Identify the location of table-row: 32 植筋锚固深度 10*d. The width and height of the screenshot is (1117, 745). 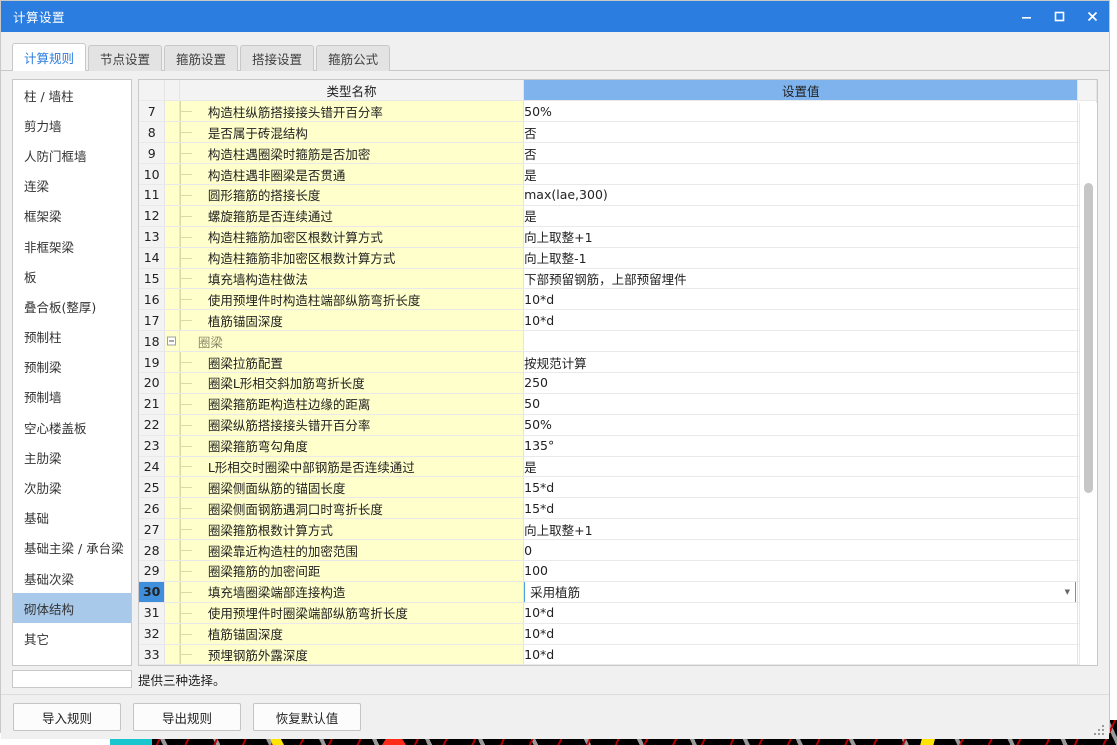
(618, 634).